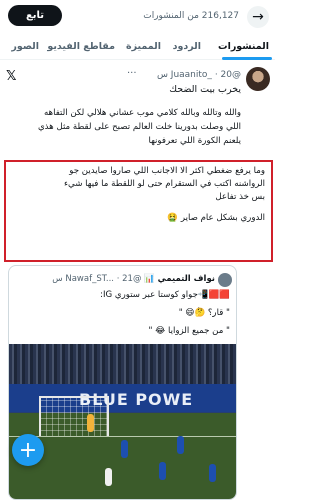 The width and height of the screenshot is (320, 500). Describe the element at coordinates (258, 17) in the screenshot. I see `back-arrow-icon: →` at that location.